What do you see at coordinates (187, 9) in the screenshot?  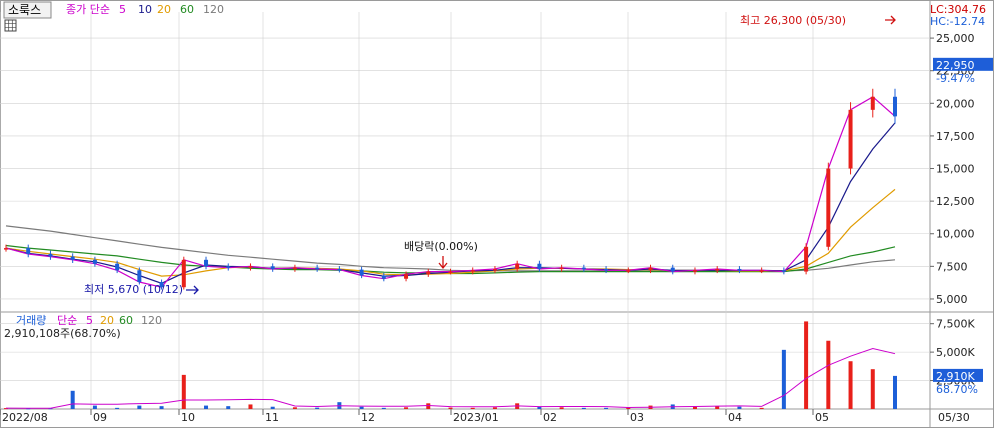 I see `ma-legend-60: 60` at bounding box center [187, 9].